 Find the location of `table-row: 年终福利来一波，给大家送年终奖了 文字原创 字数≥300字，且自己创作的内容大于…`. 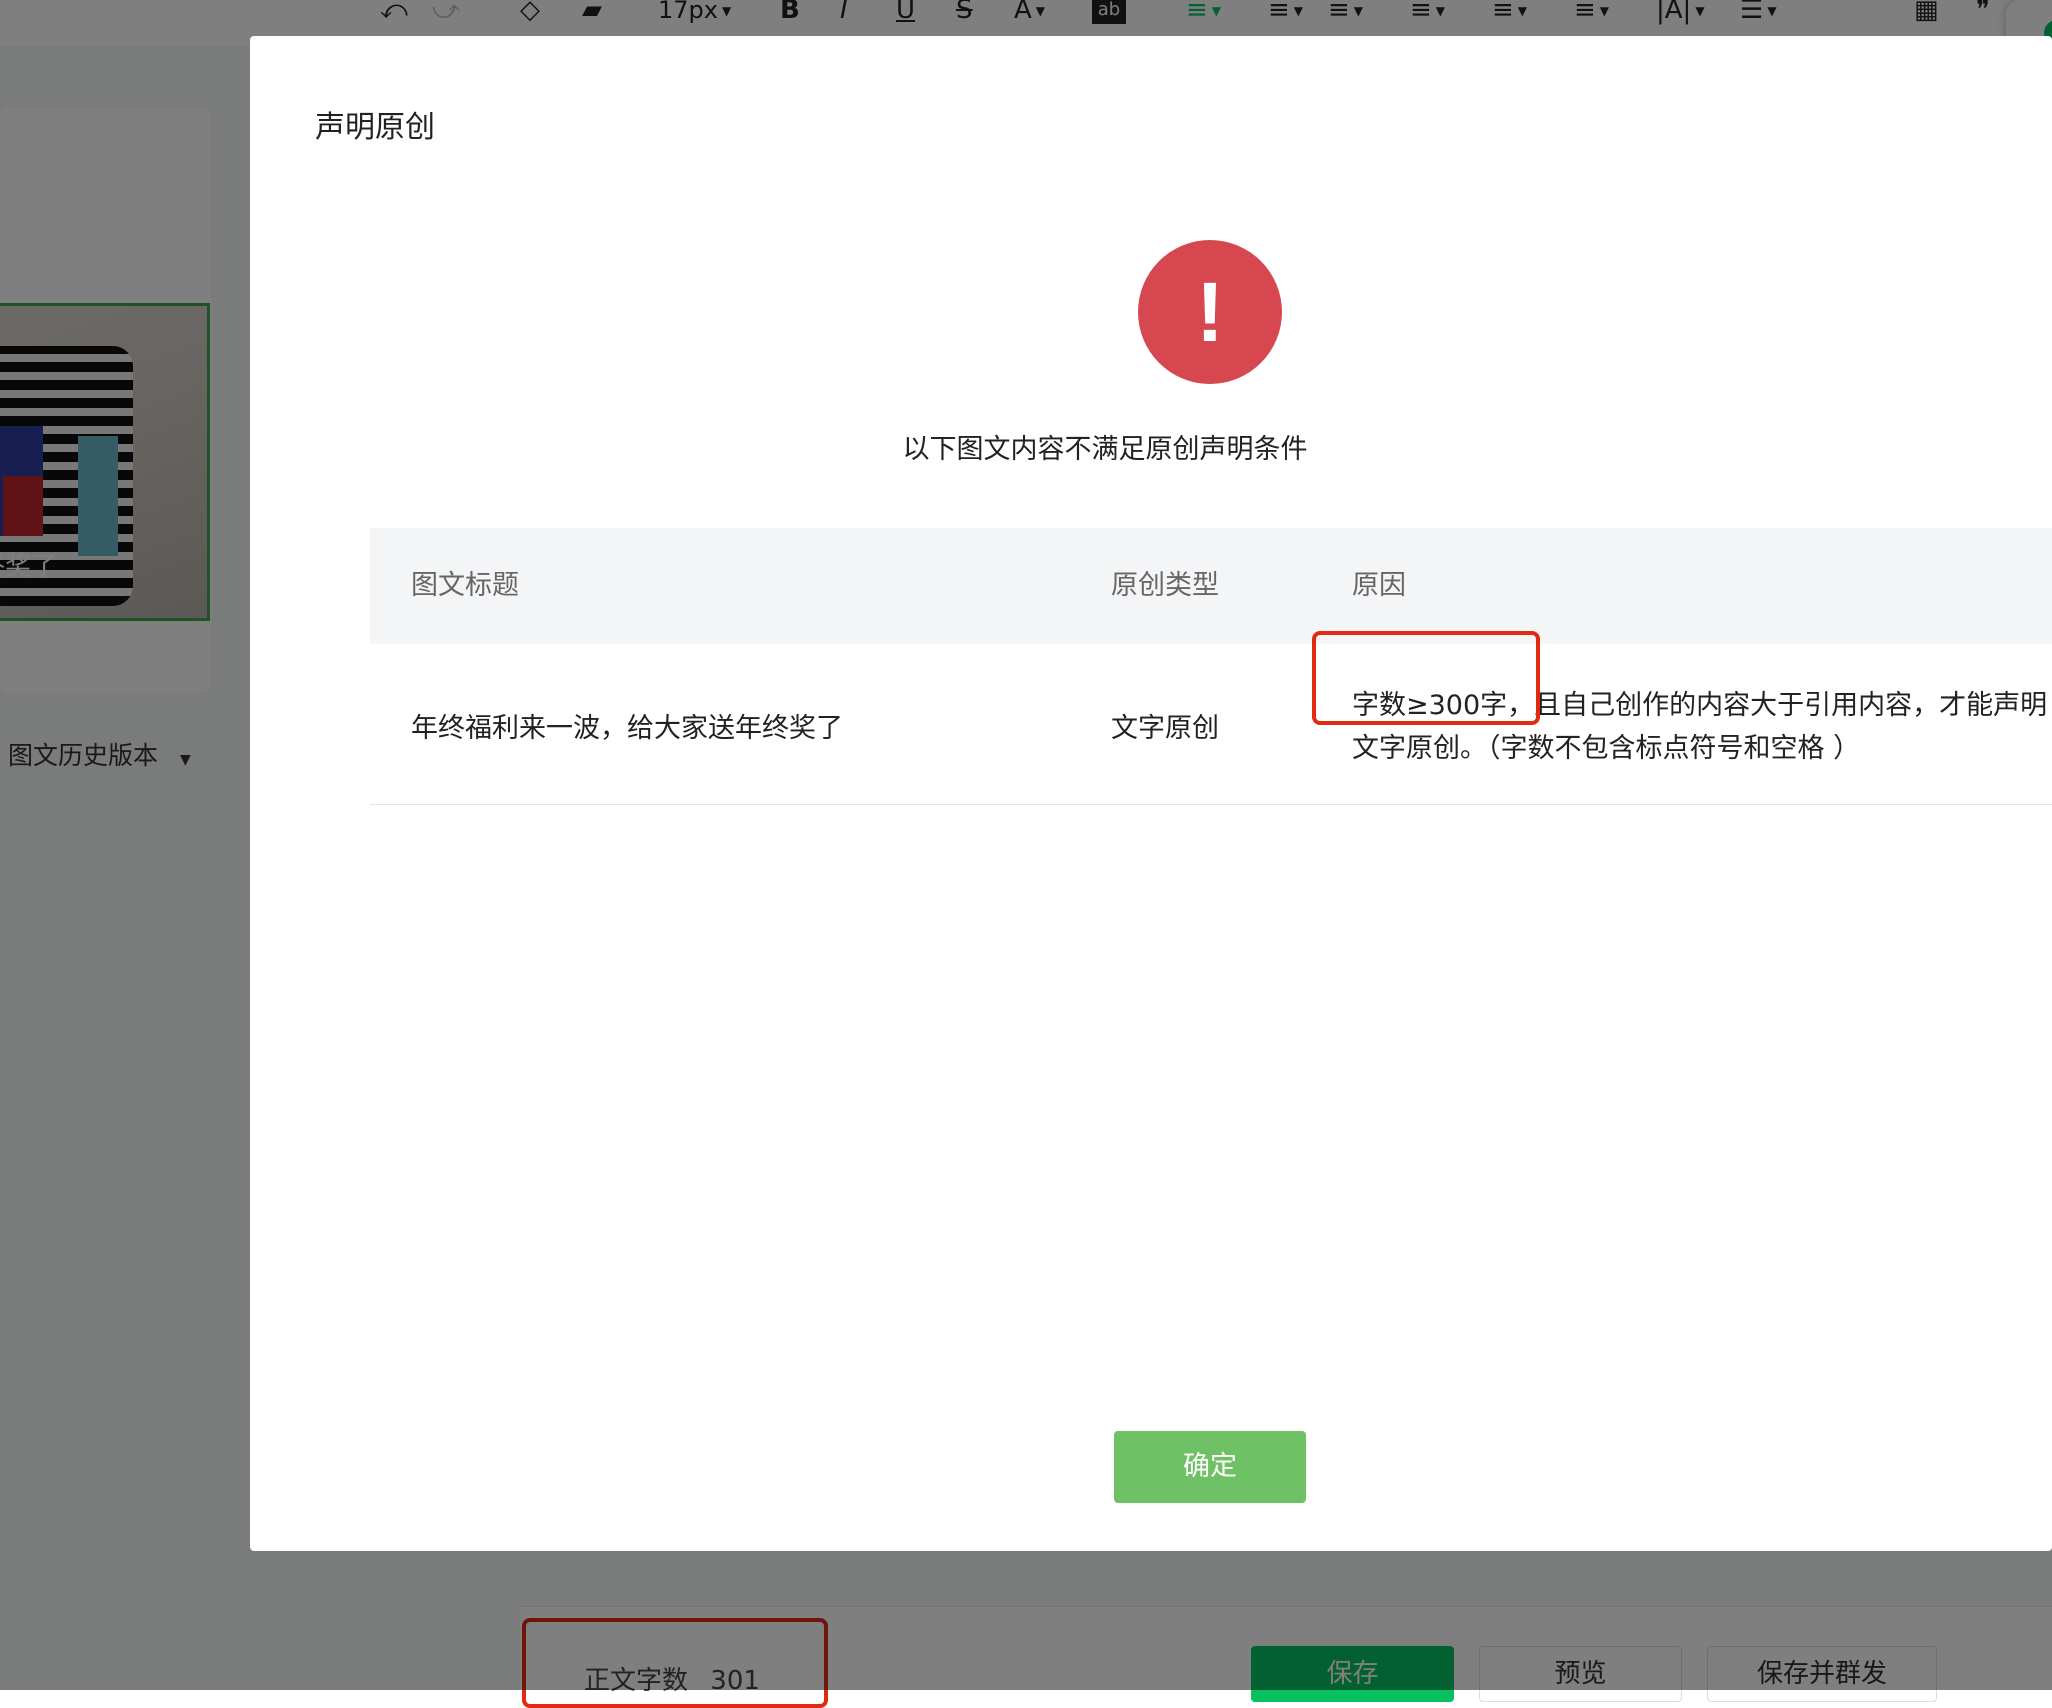

table-row: 年终福利来一波，给大家送年终奖了 文字原创 字数≥300字，且自己创作的内容大于… is located at coordinates (1211, 724).